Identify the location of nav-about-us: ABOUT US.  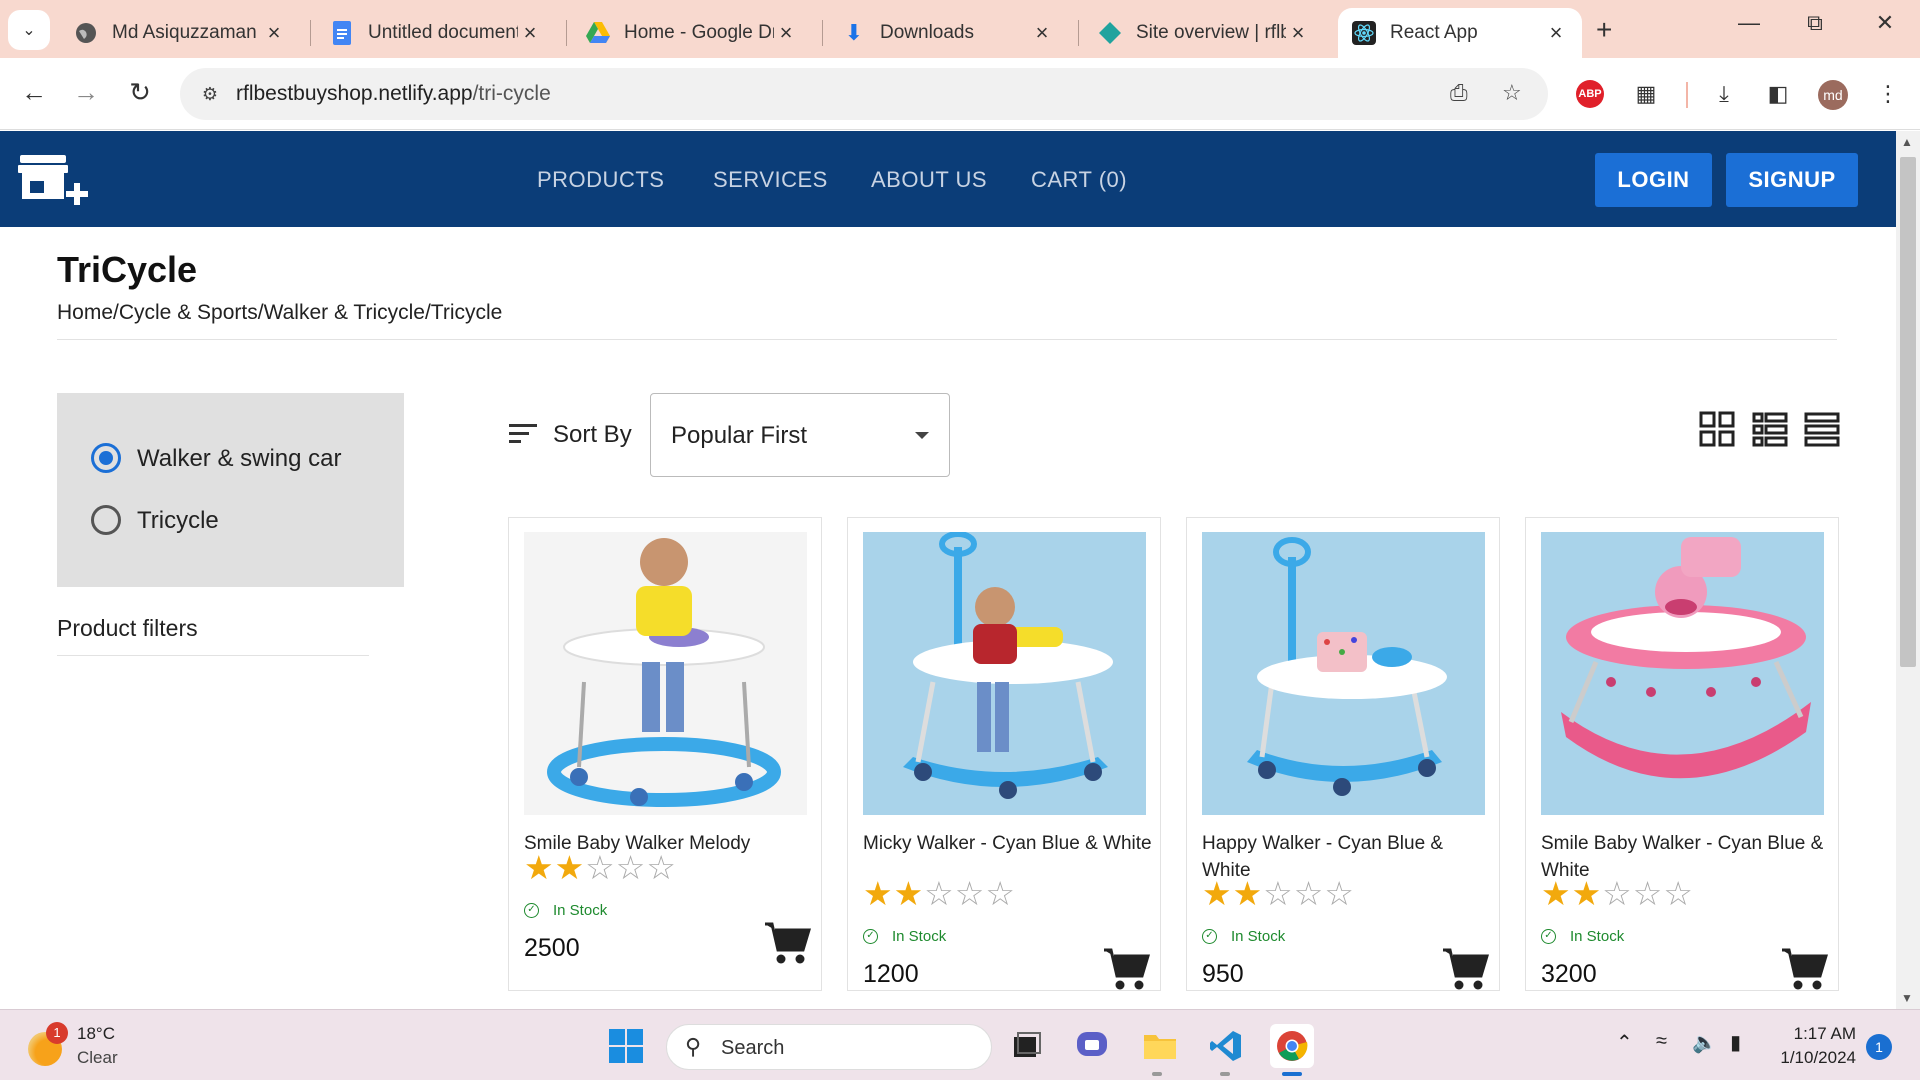
(929, 180).